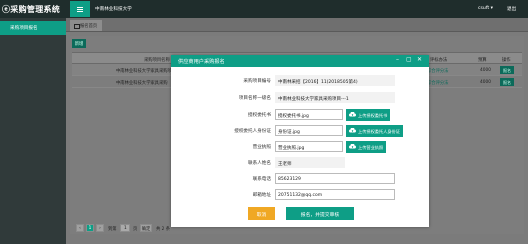 This screenshot has height=244, width=528. I want to click on goto-suffix: 页, so click(135, 229).